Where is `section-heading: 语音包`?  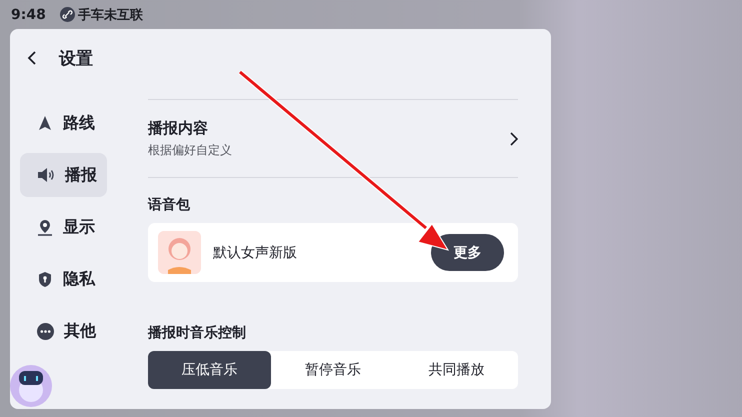 section-heading: 语音包 is located at coordinates (169, 205).